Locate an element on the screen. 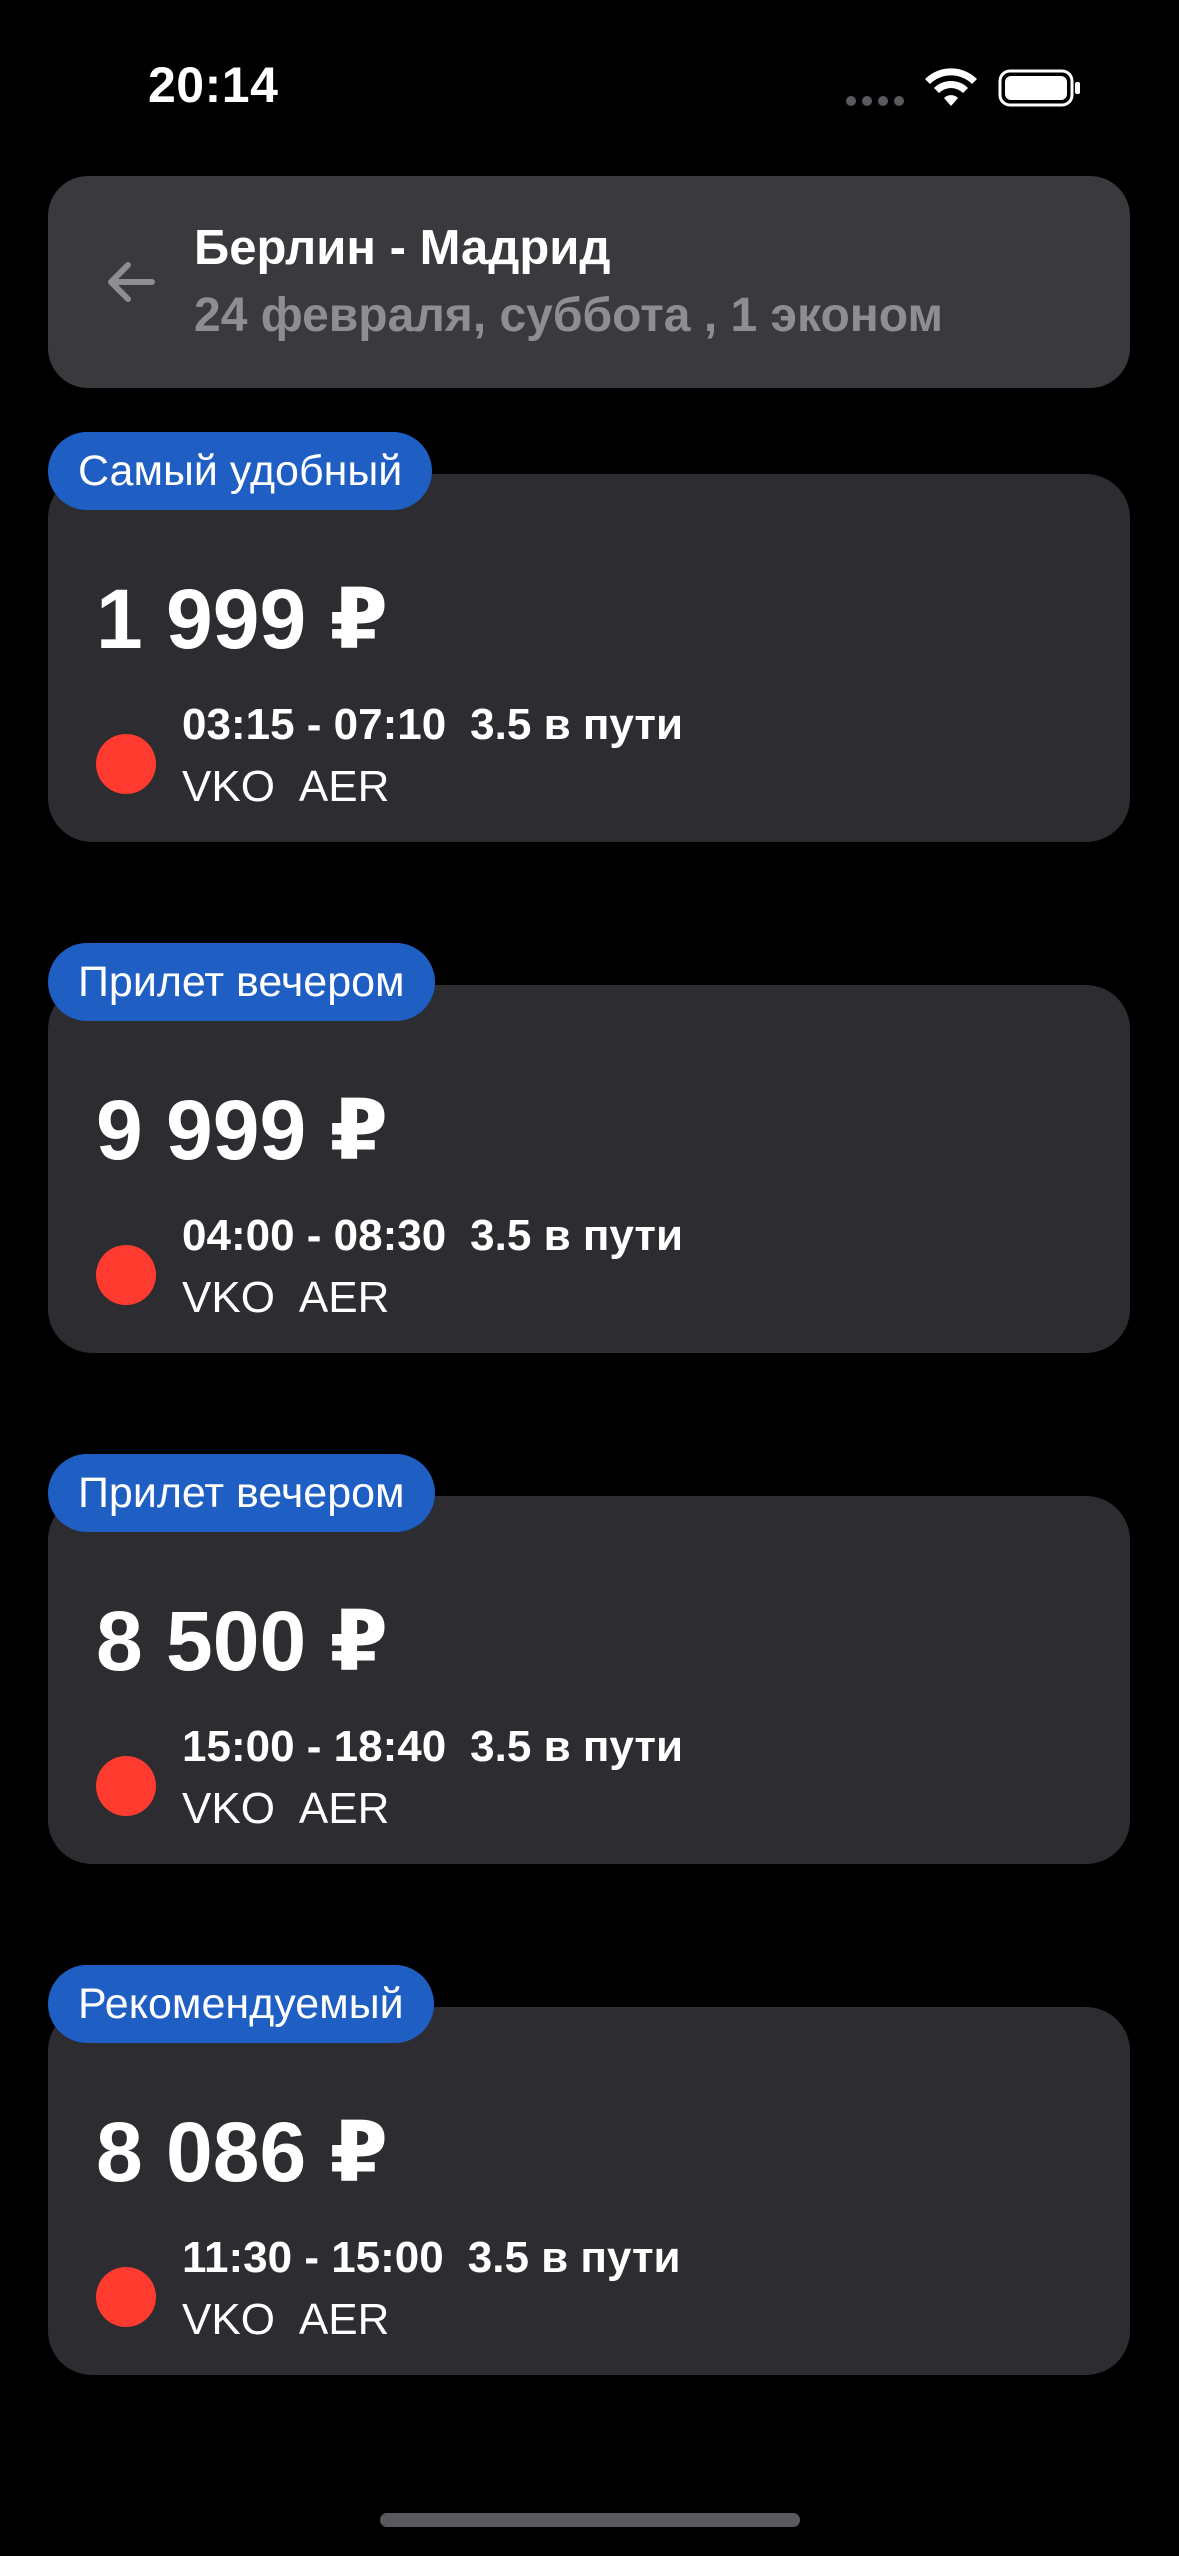  route-subtitle: 24 февраля, суббота , 1 эконом is located at coordinates (568, 315).